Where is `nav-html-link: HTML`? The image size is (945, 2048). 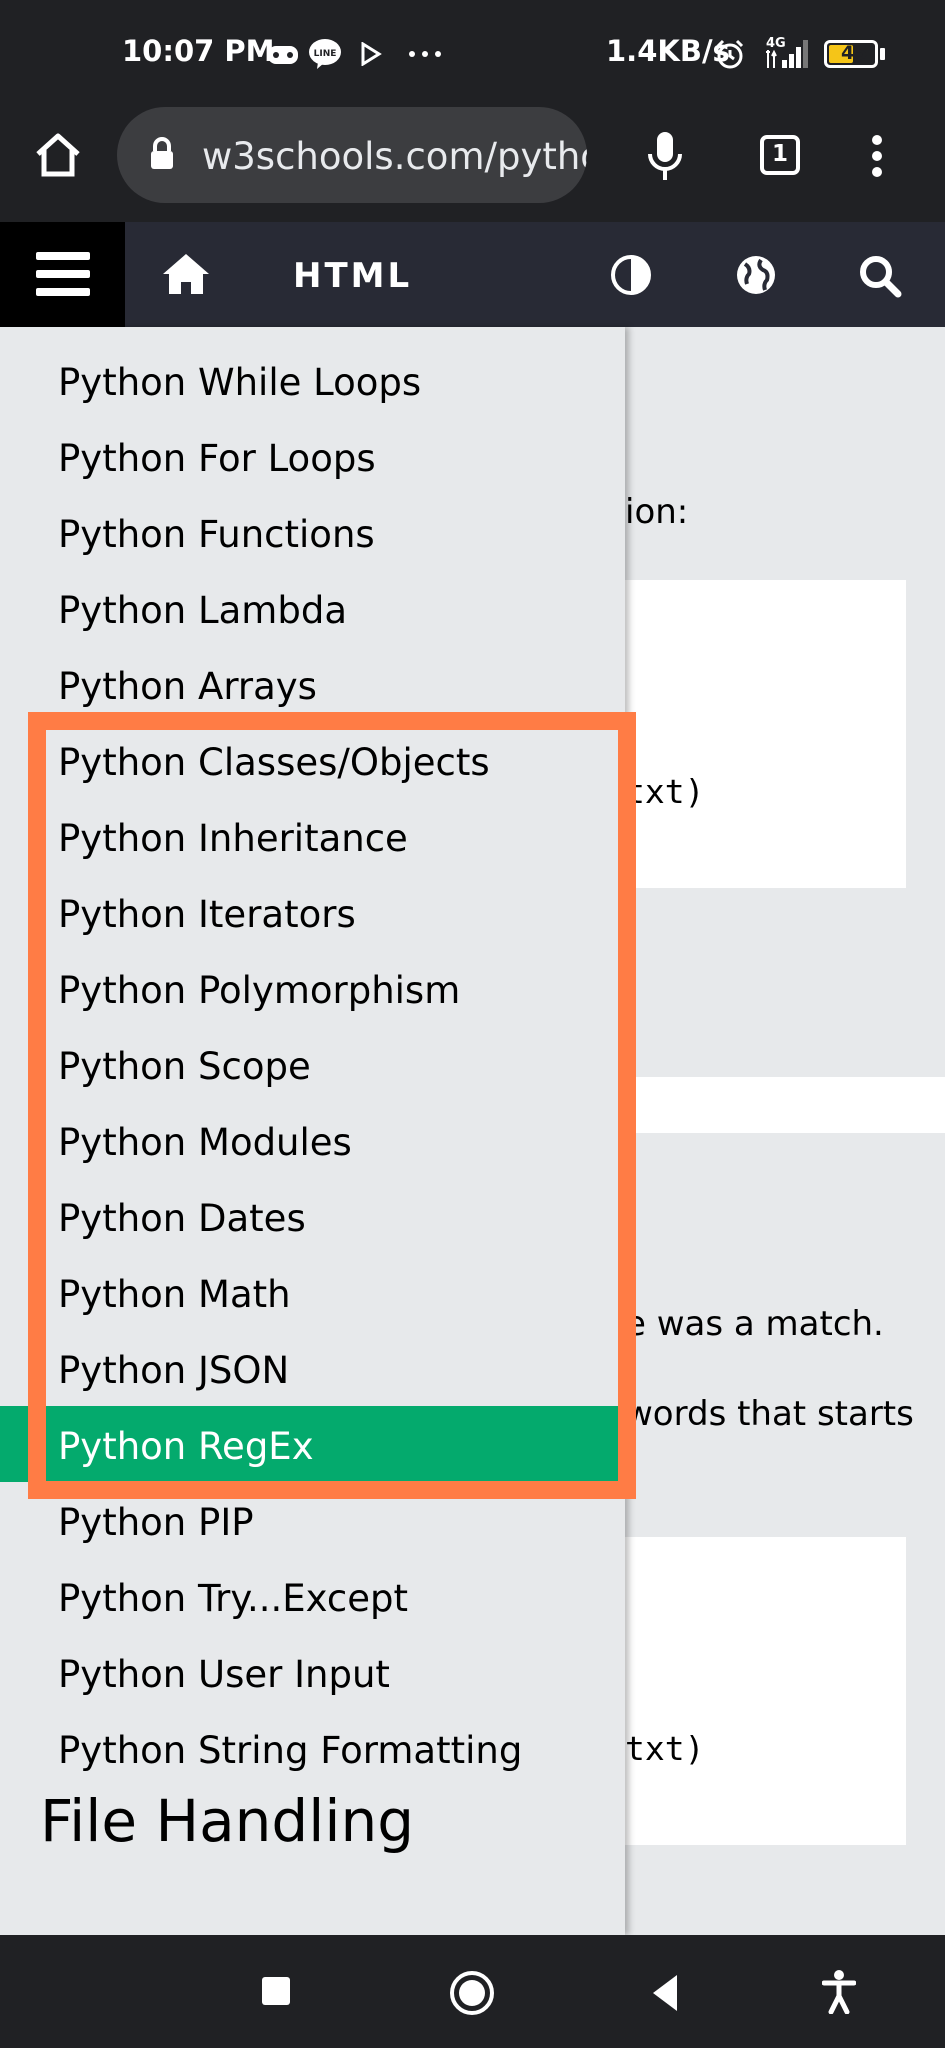 nav-html-link: HTML is located at coordinates (352, 276).